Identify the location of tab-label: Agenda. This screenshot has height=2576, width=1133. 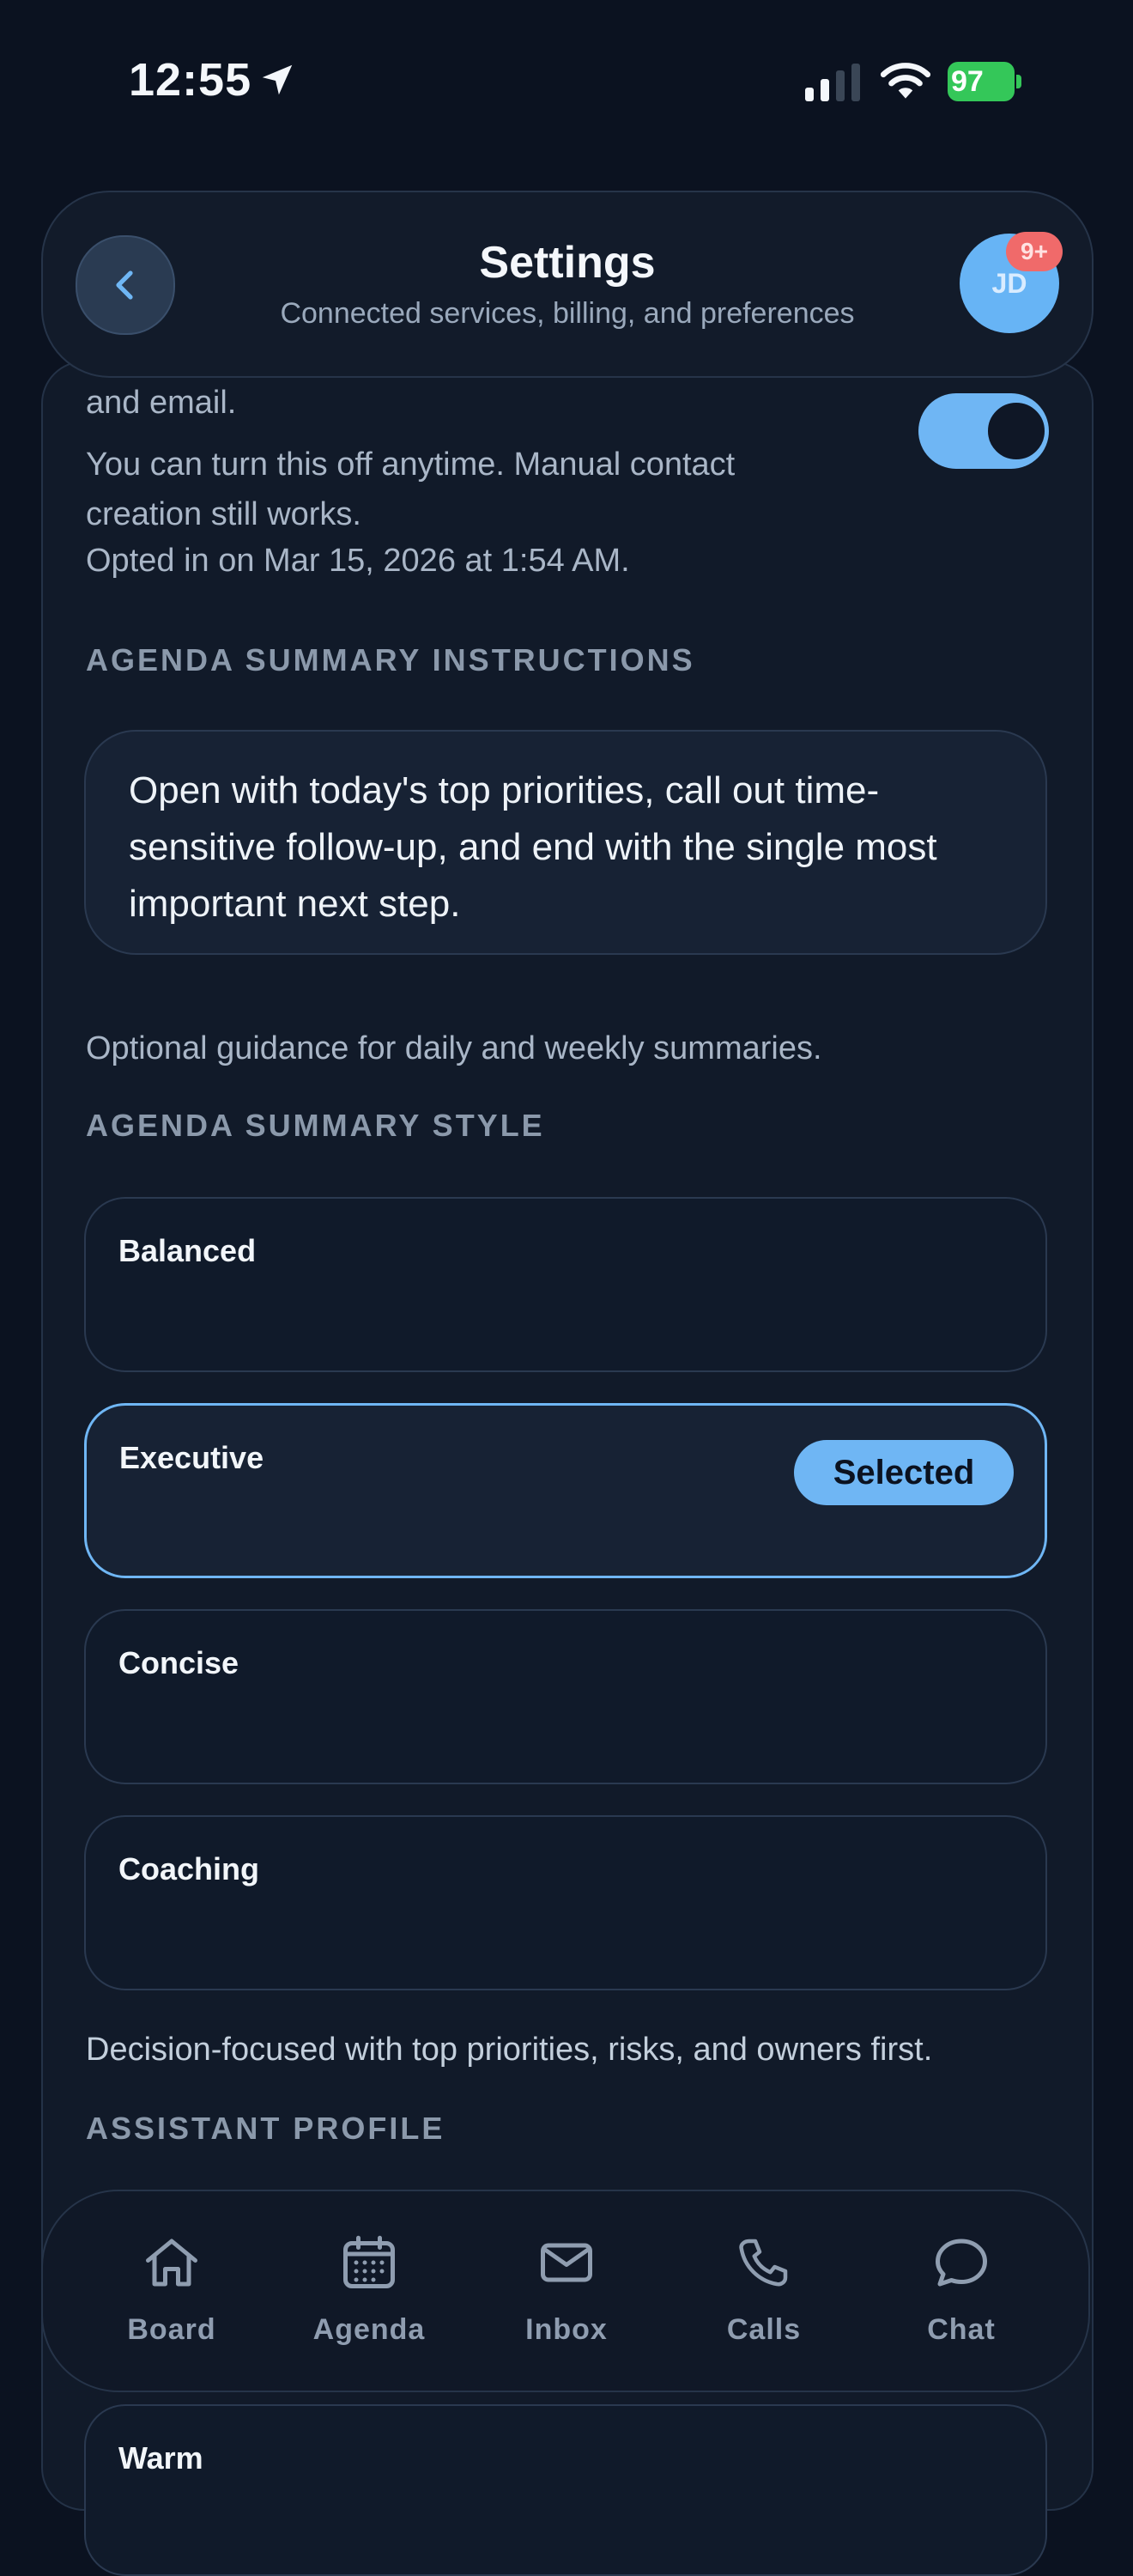
(369, 2329).